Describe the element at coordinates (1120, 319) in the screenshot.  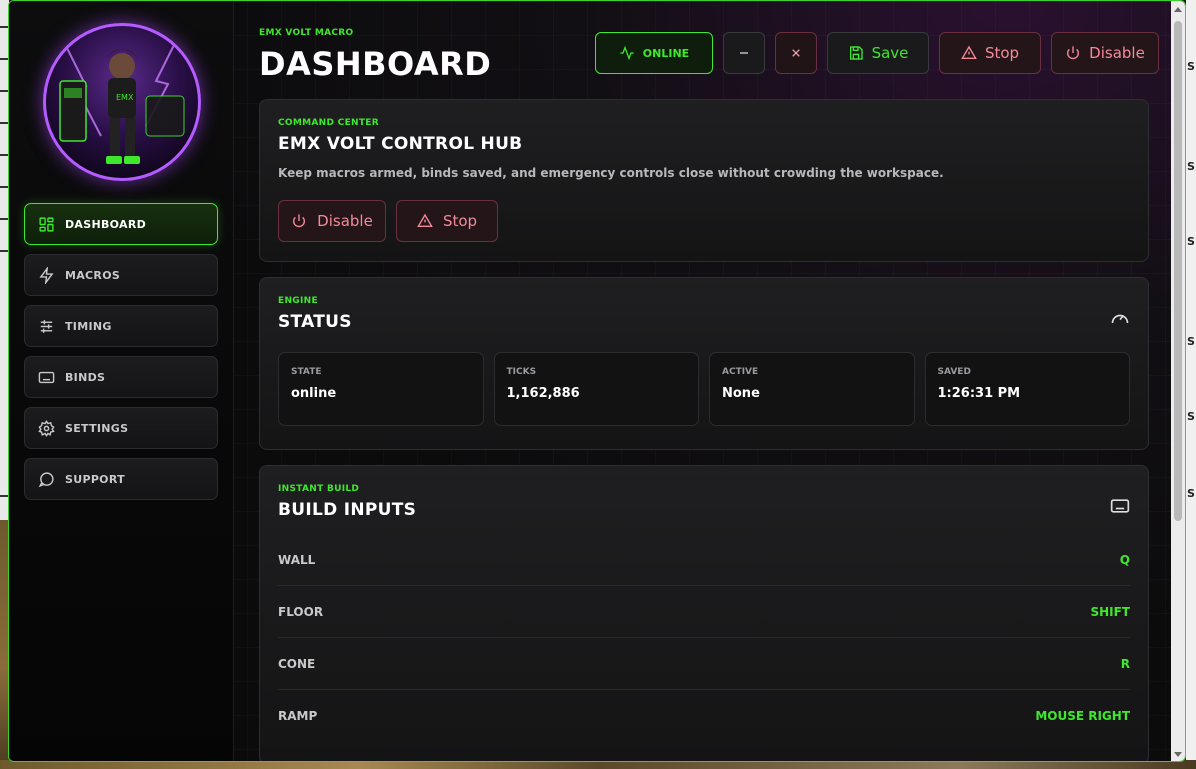
I see `gauge-icon` at that location.